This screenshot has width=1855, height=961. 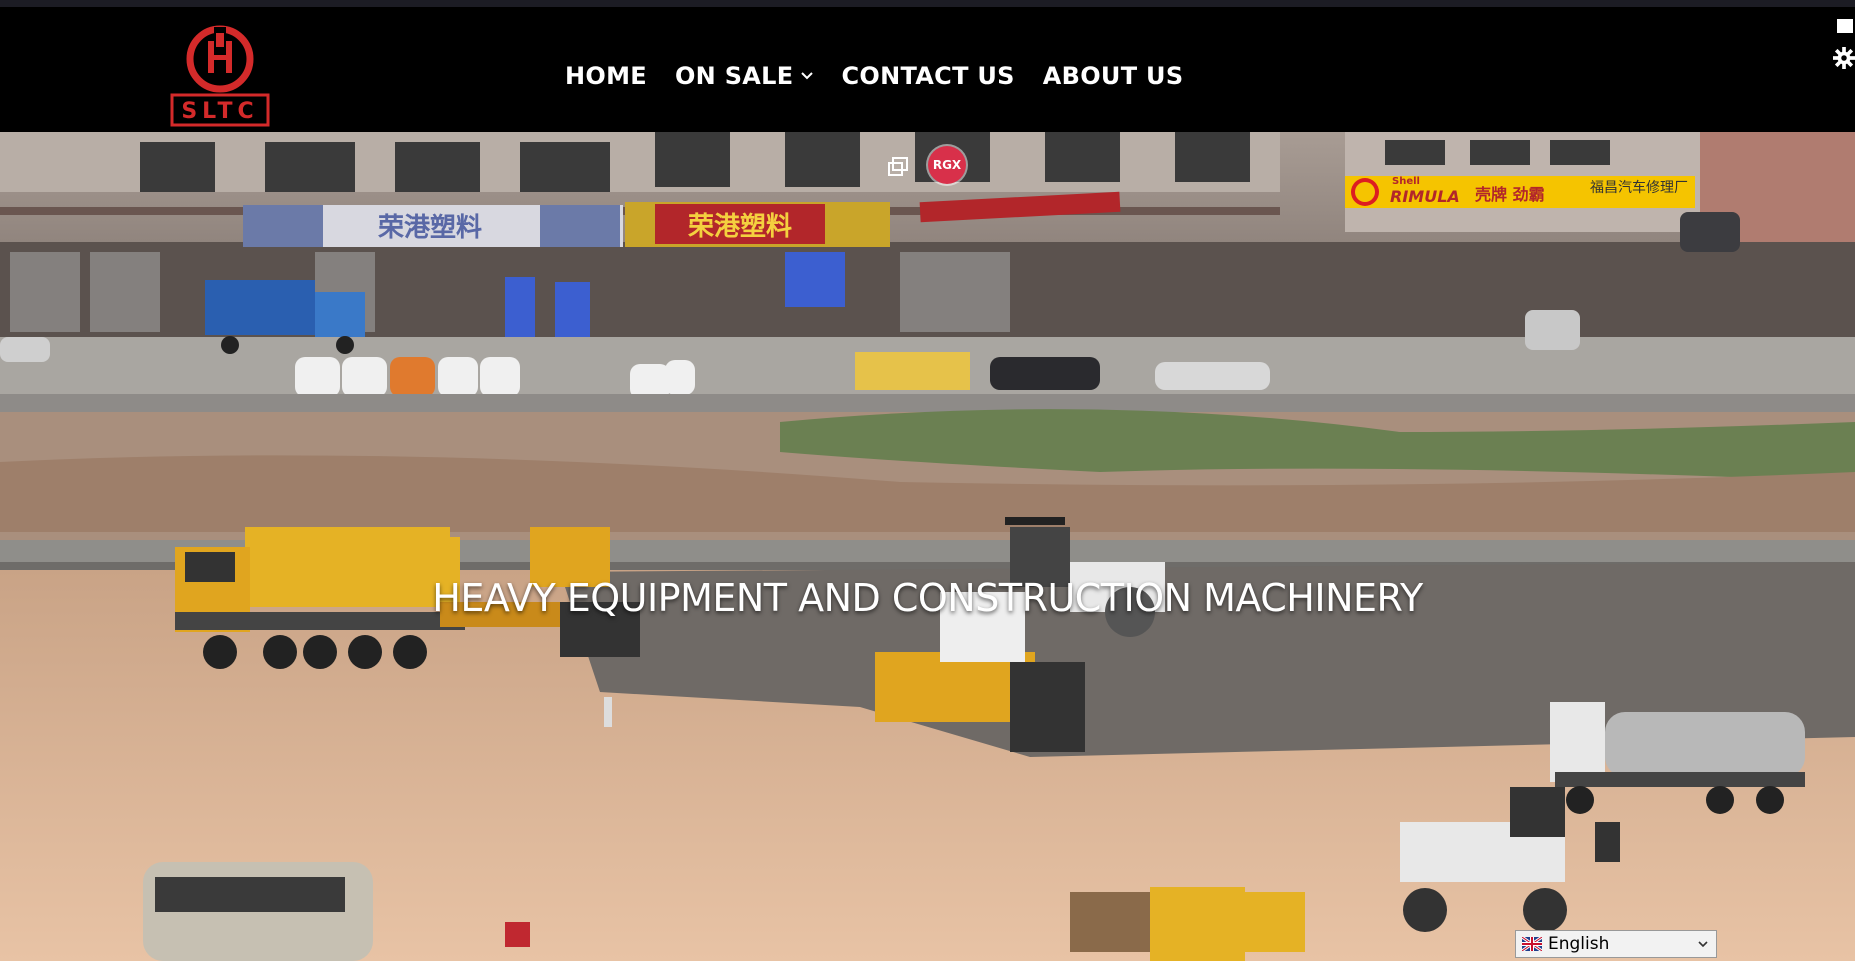 I want to click on side-tools, so click(x=1844, y=44).